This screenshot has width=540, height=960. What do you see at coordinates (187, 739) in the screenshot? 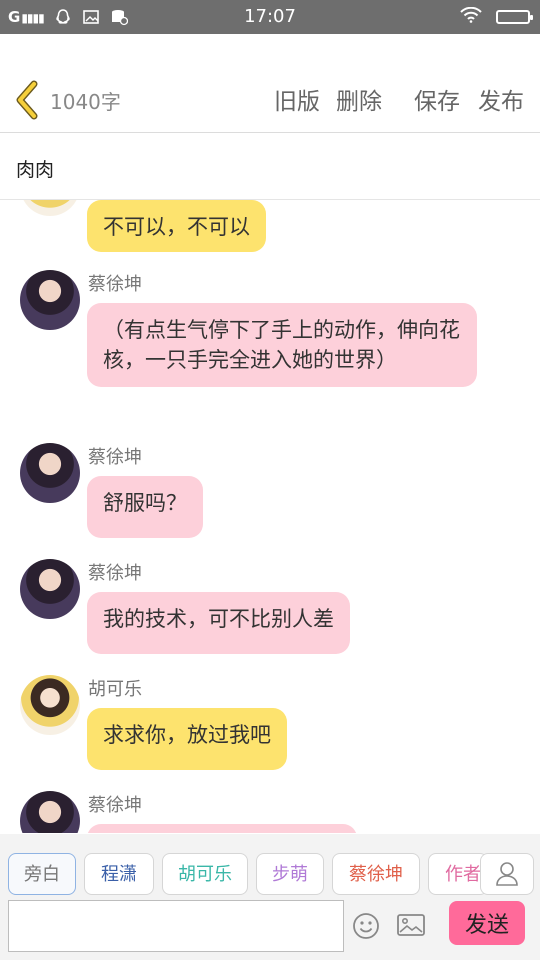
I see `message-bubble: 求求你，放过我吧` at bounding box center [187, 739].